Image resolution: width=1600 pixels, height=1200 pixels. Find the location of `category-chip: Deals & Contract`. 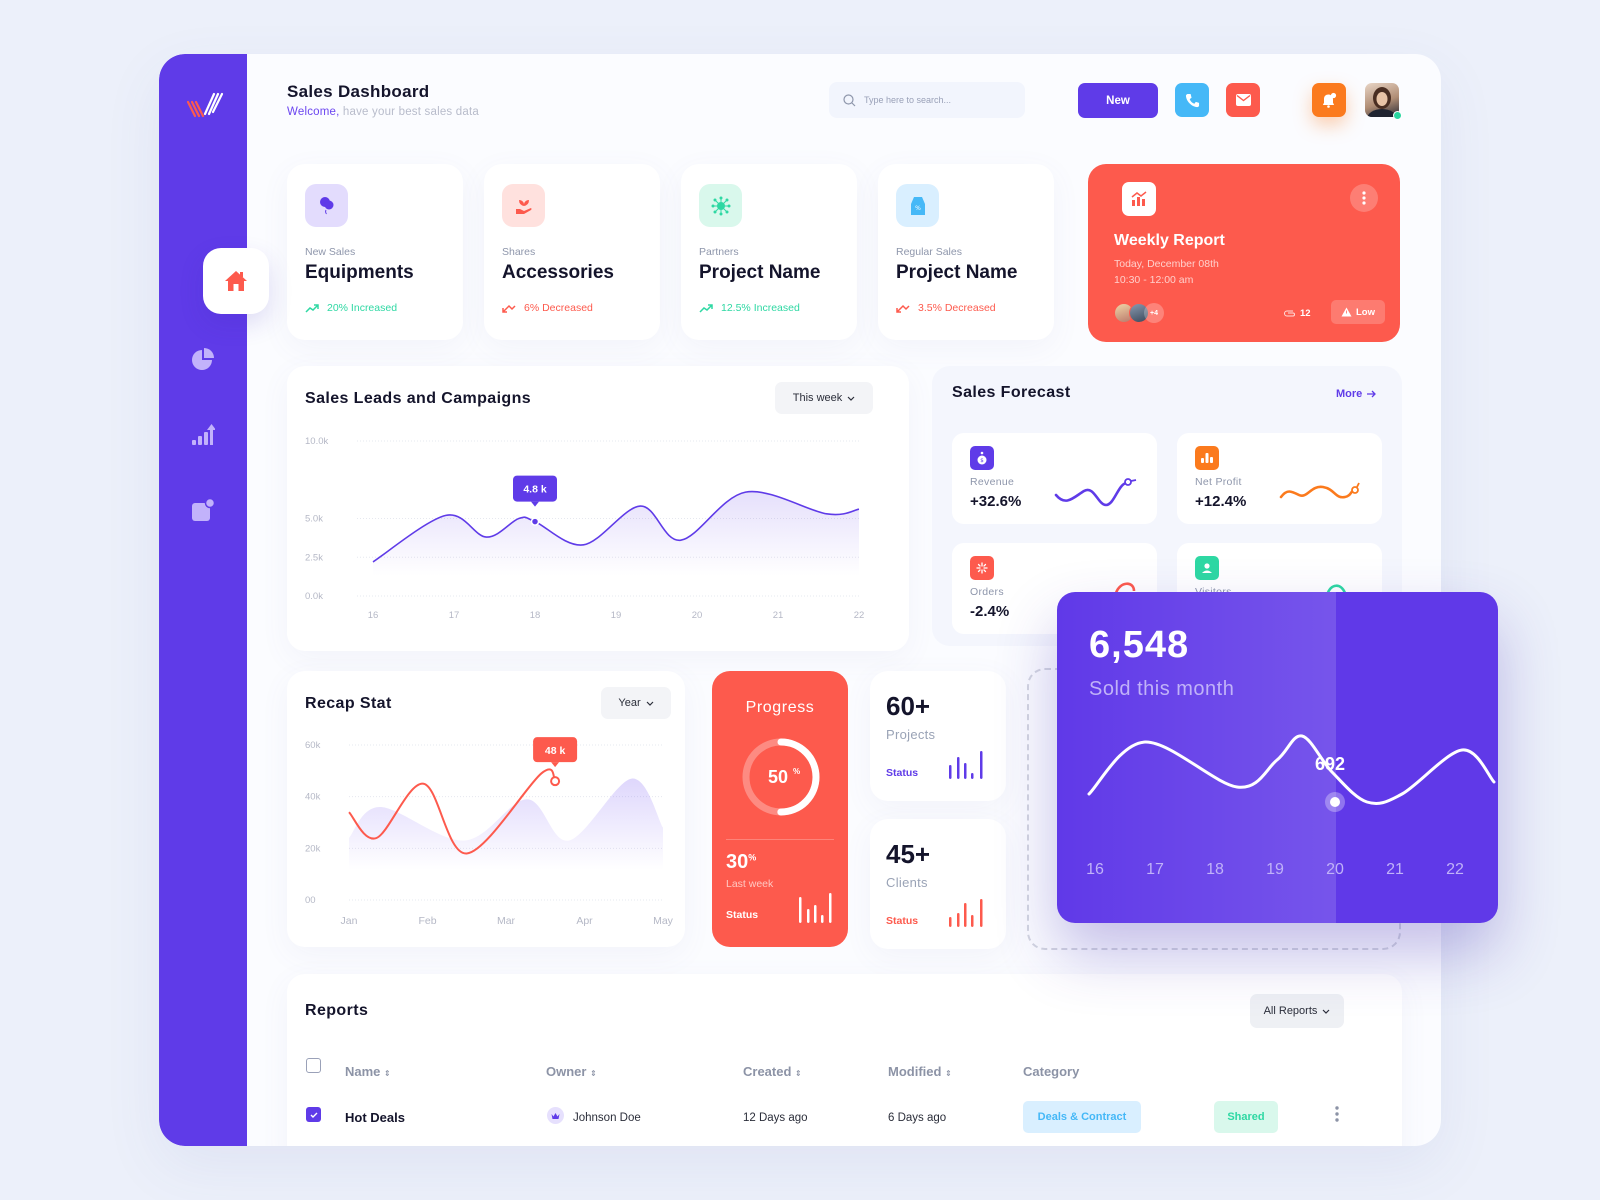

category-chip: Deals & Contract is located at coordinates (1082, 1117).